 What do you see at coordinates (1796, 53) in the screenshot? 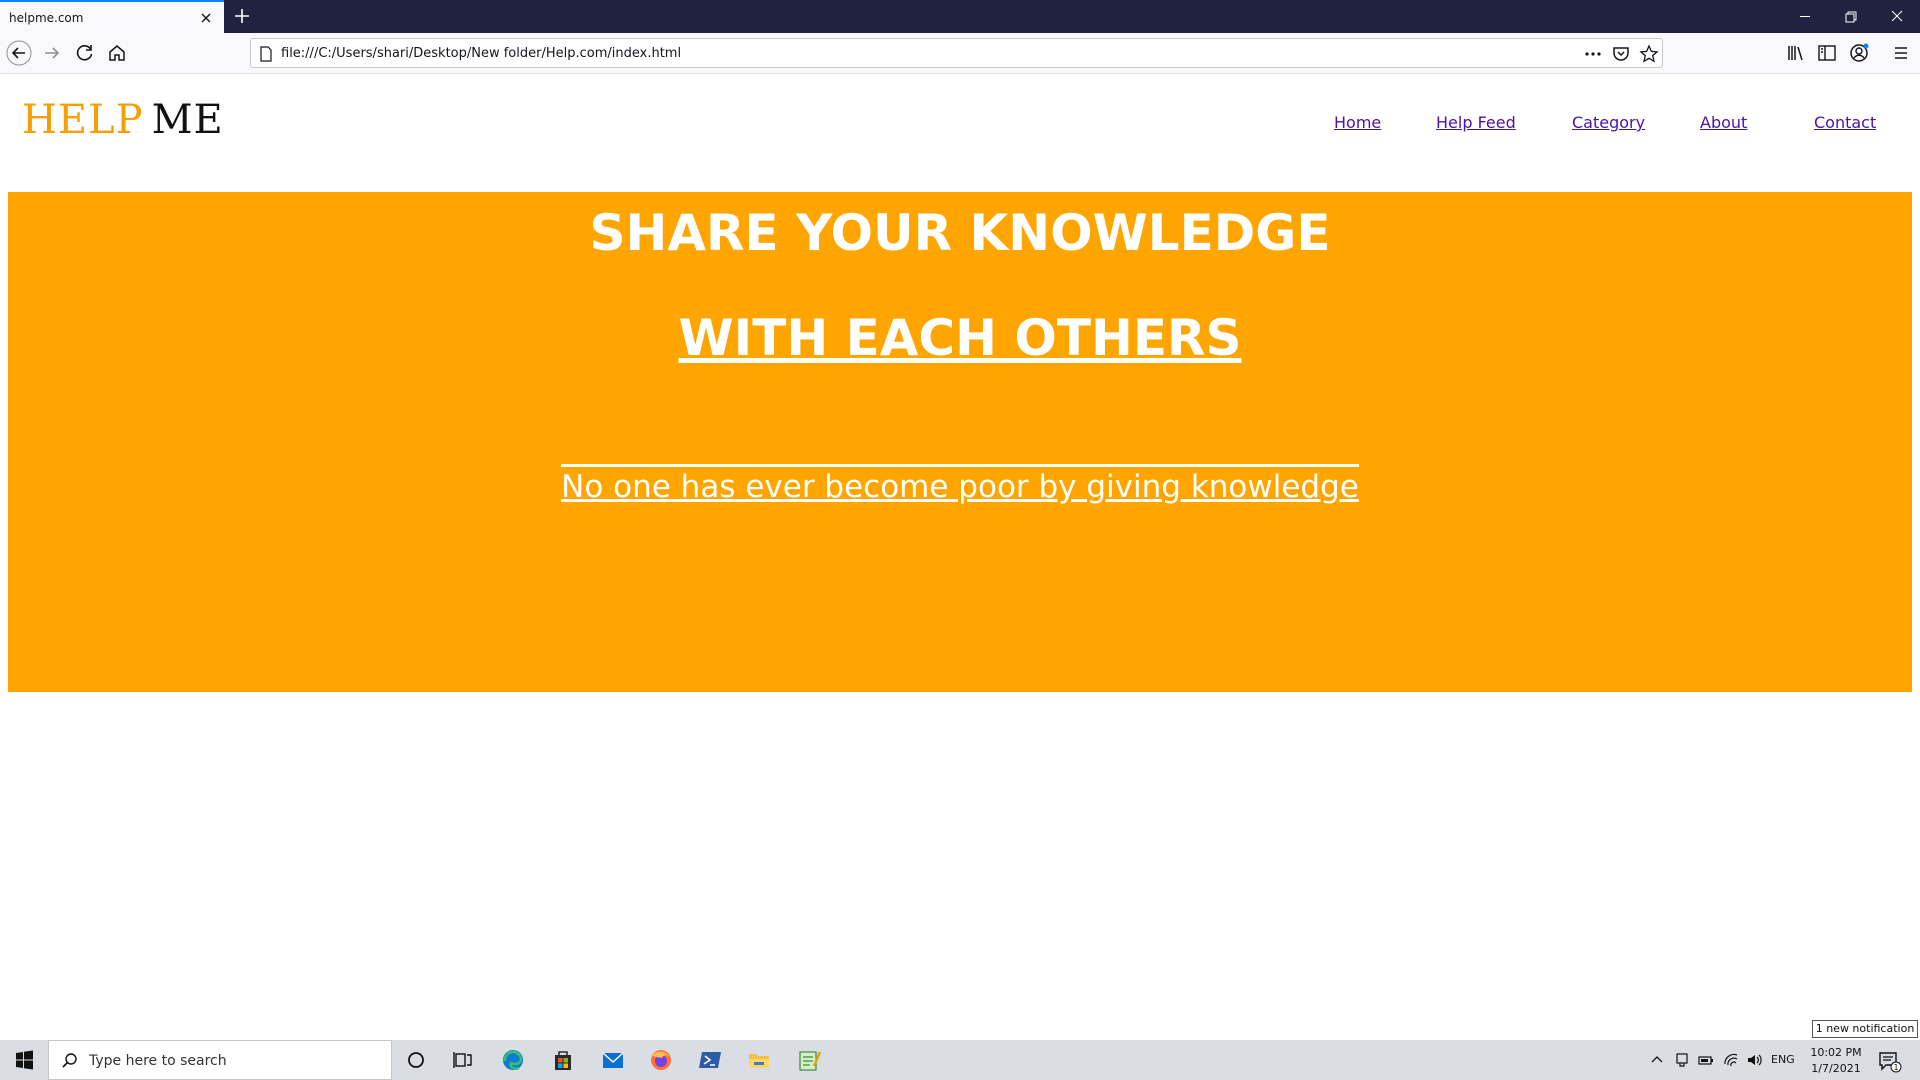
I see `library-icon` at bounding box center [1796, 53].